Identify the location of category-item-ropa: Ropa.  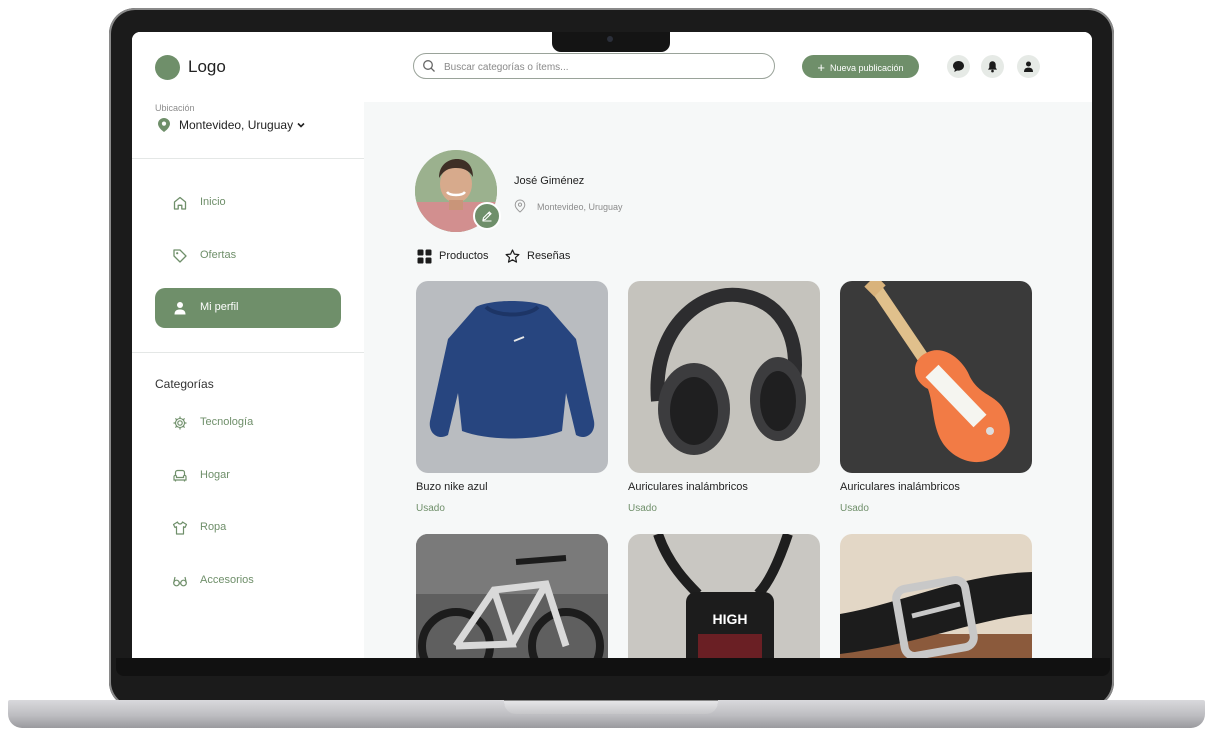
(248, 528).